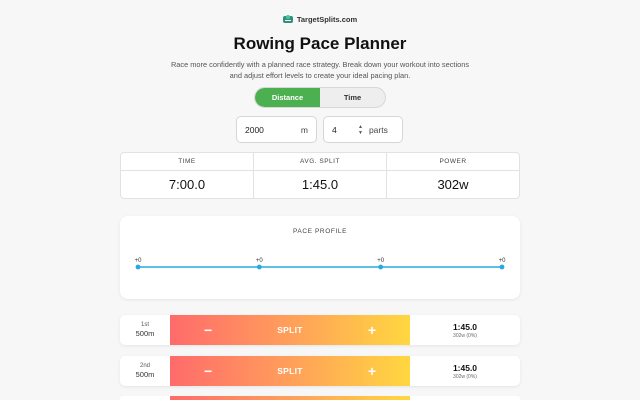  Describe the element at coordinates (287, 19) in the screenshot. I see `rower-logo-icon` at that location.